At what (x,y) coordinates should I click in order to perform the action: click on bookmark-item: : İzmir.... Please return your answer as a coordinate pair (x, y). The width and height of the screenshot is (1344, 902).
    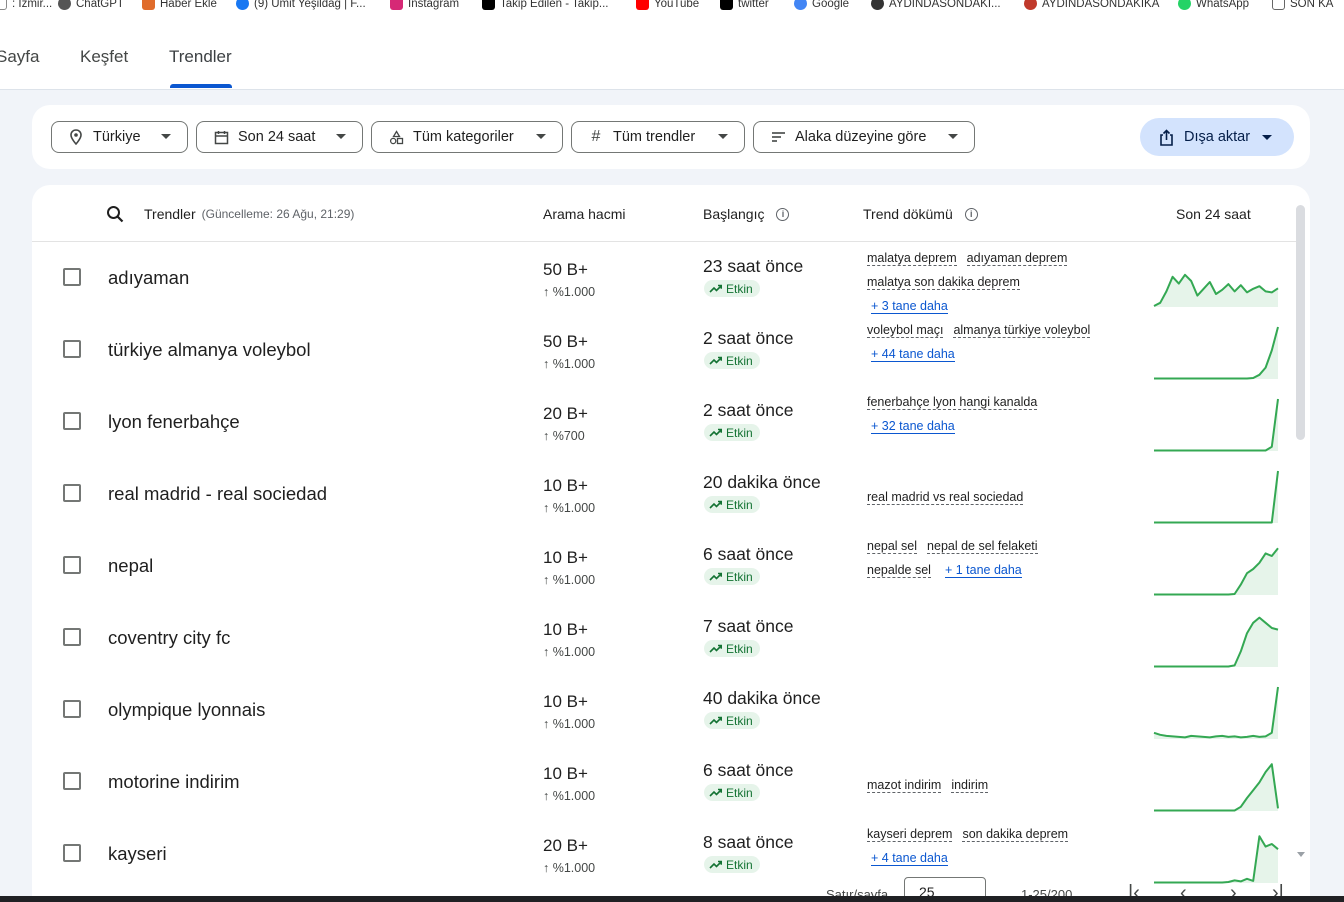
    Looking at the image, I should click on (26, 5).